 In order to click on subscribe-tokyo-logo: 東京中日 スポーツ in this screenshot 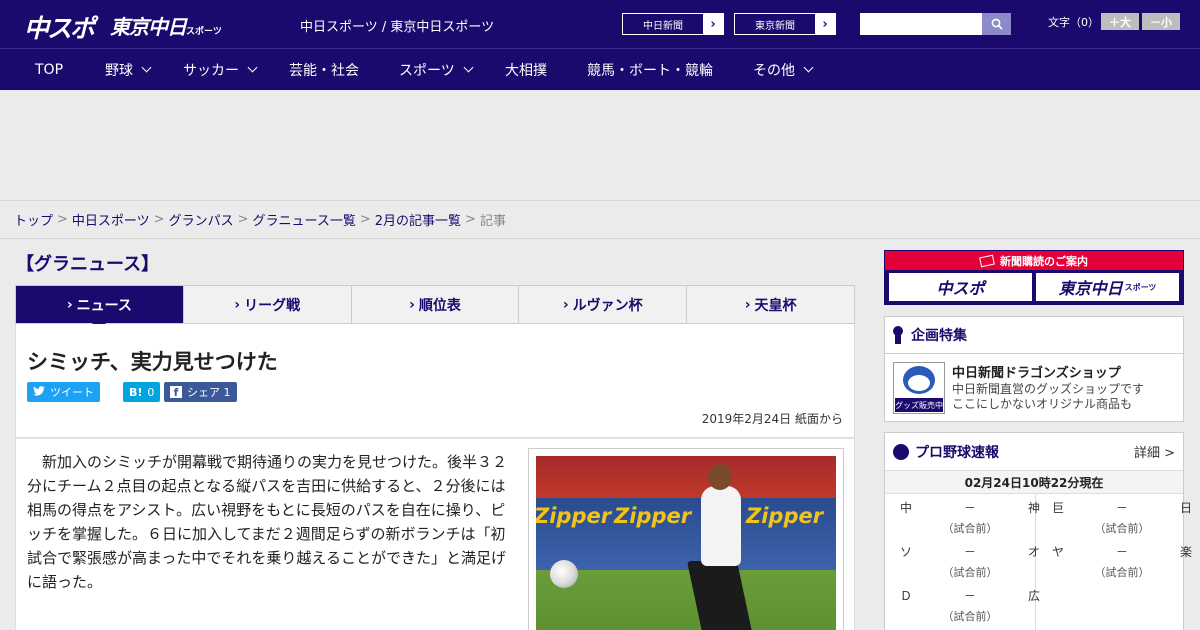, I will do `click(1107, 287)`.